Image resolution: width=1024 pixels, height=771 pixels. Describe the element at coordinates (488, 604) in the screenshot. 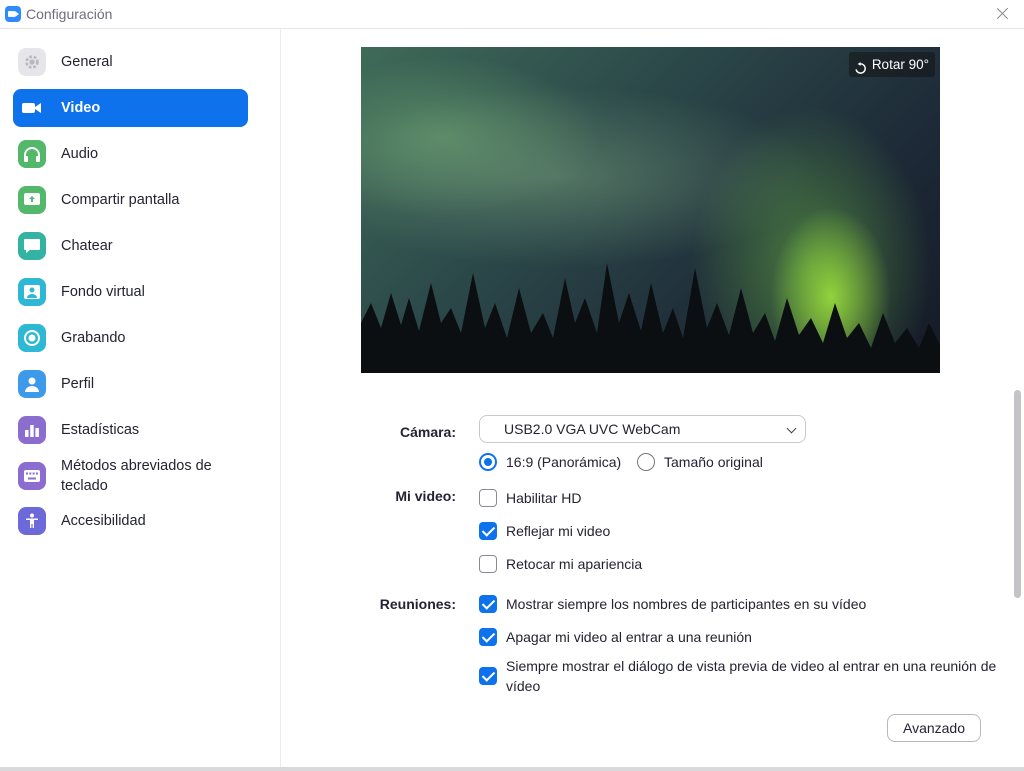

I see `checkbox-show-names` at that location.